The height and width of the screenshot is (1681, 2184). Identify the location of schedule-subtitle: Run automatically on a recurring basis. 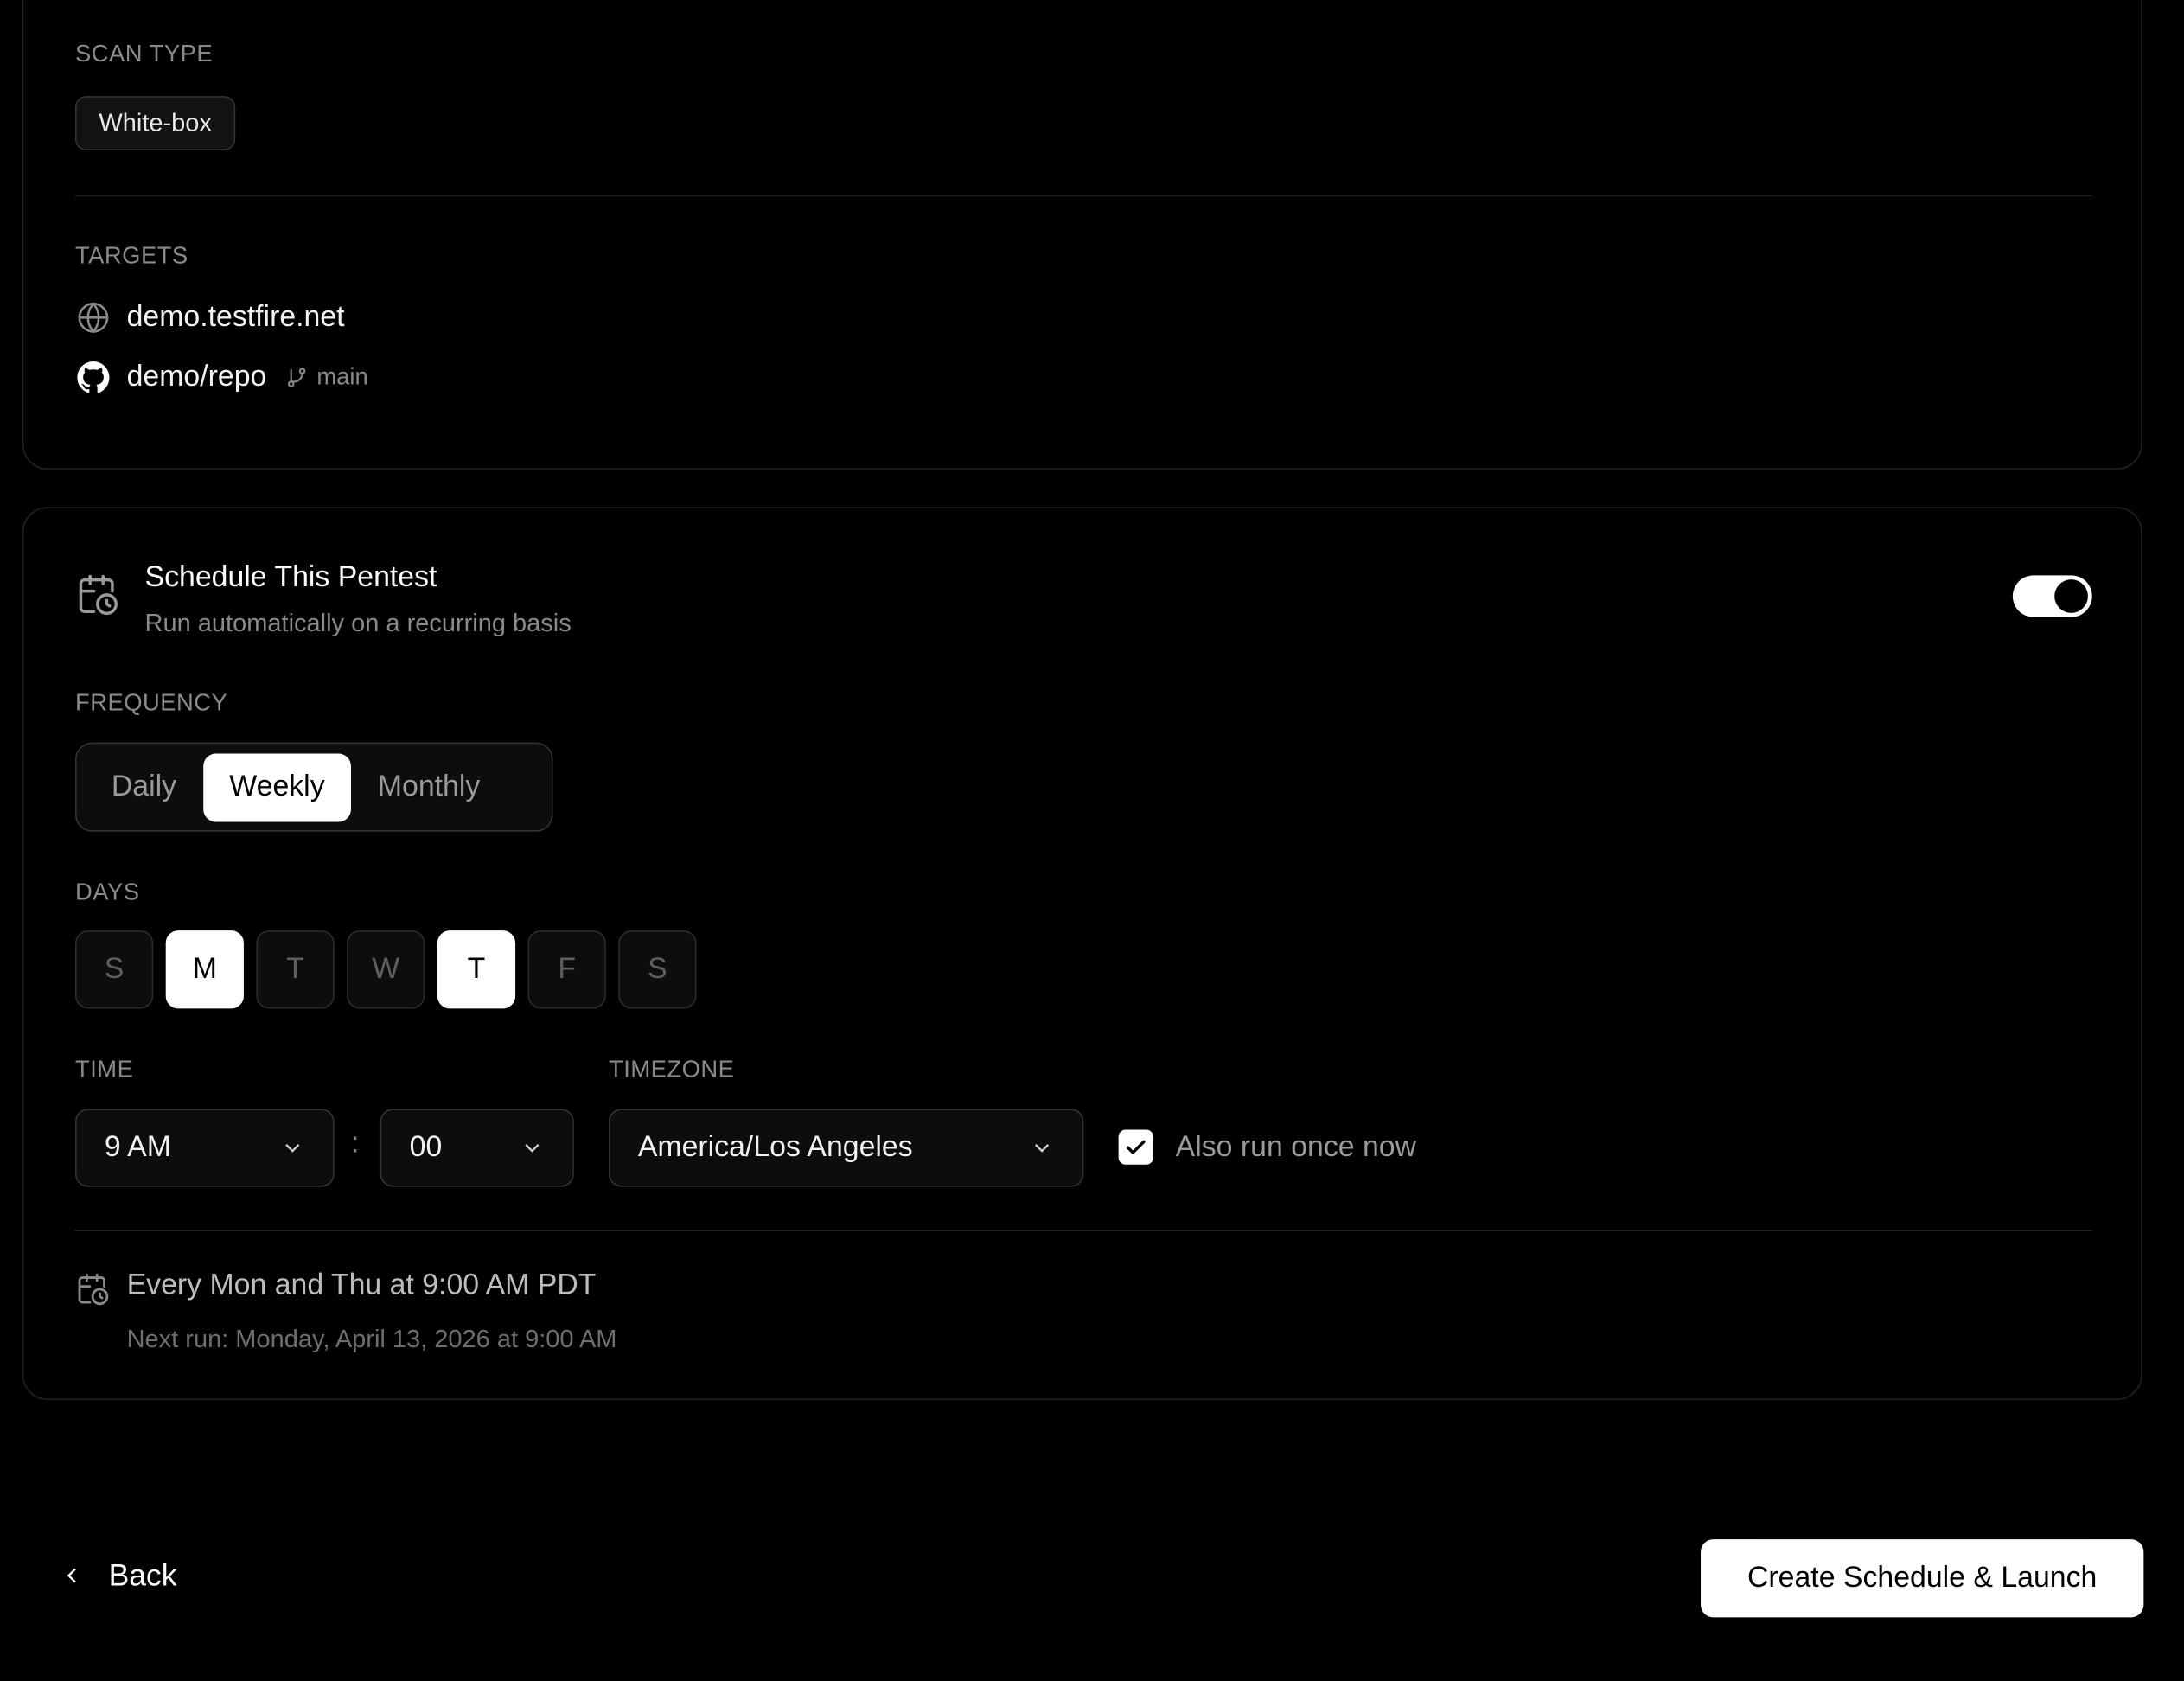
(358, 623).